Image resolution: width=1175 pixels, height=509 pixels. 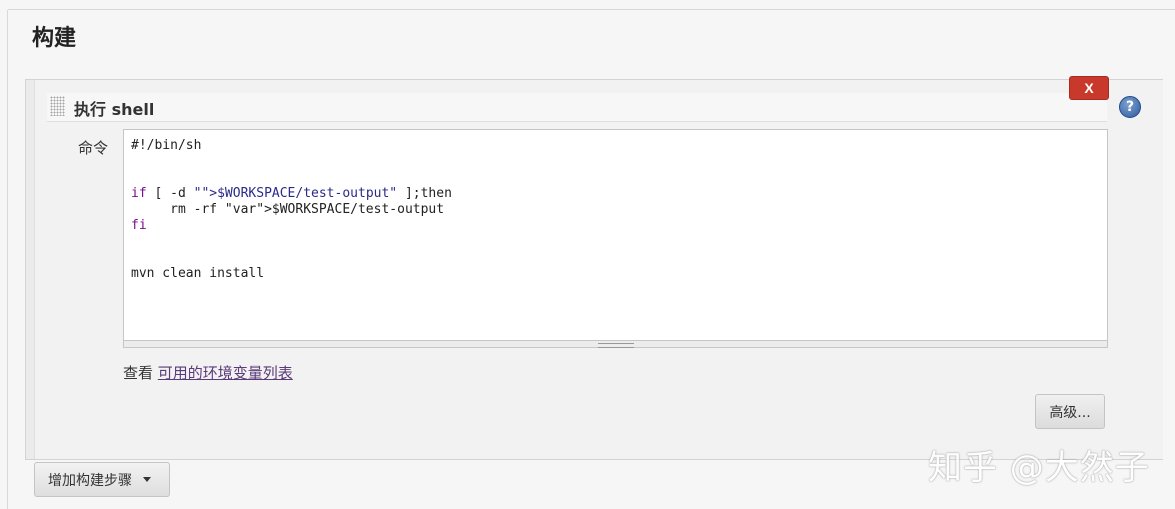 I want to click on caret-down-icon, so click(x=147, y=479).